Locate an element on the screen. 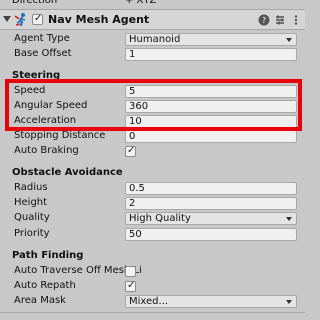  divider is located at coordinates (152, 312).